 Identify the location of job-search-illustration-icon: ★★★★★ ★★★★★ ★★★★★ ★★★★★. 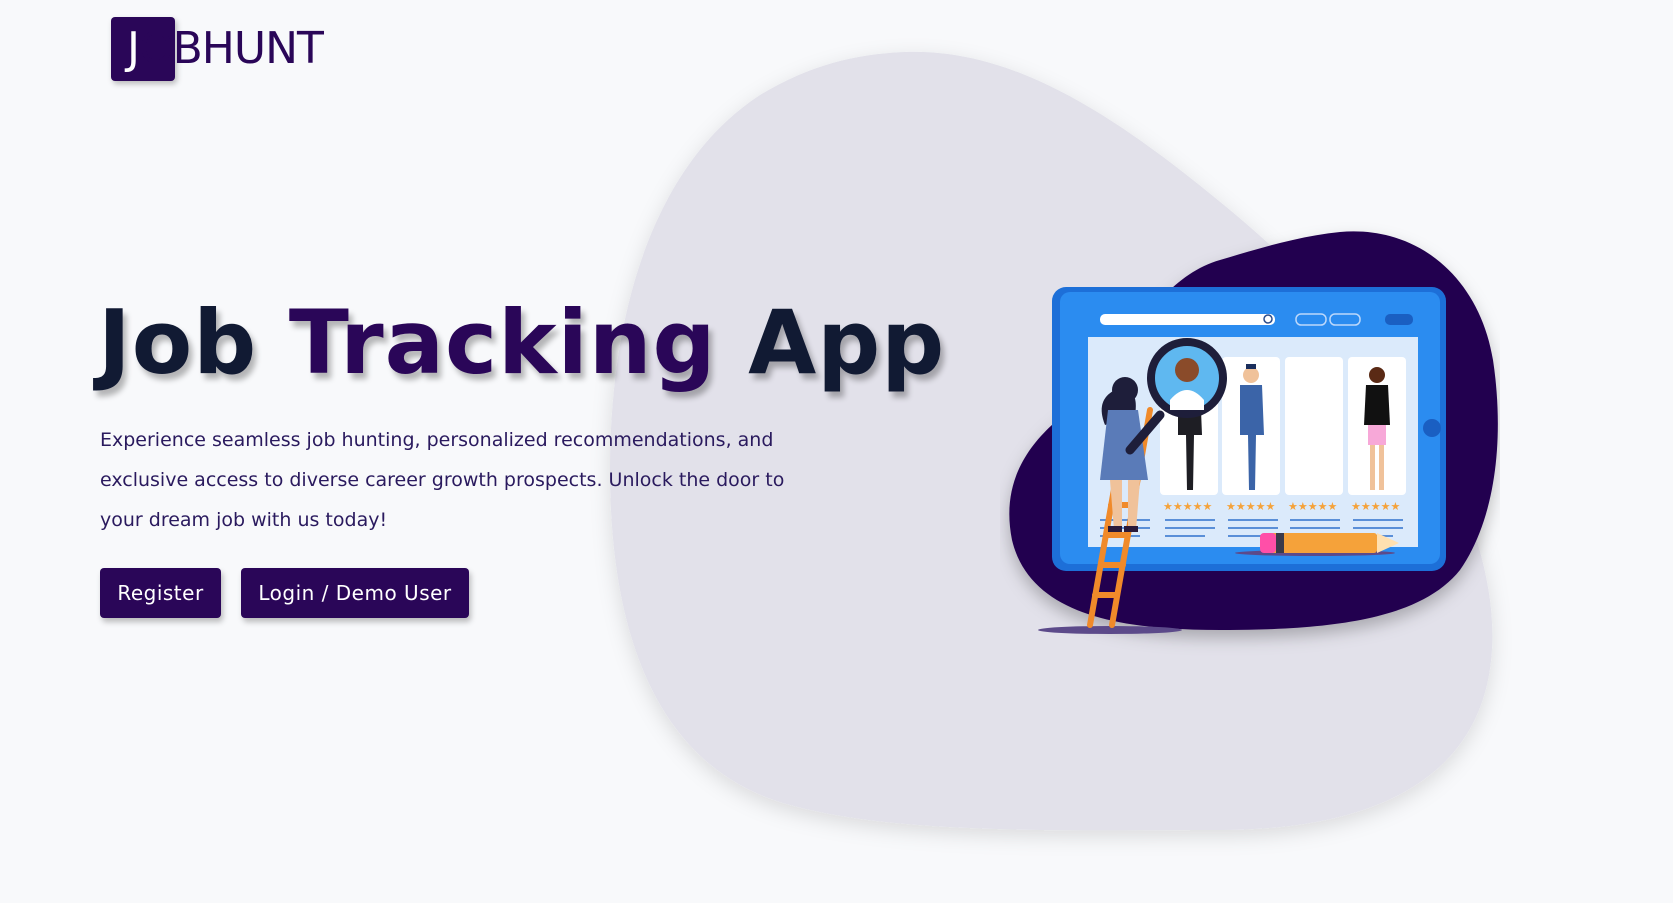
(1253, 432).